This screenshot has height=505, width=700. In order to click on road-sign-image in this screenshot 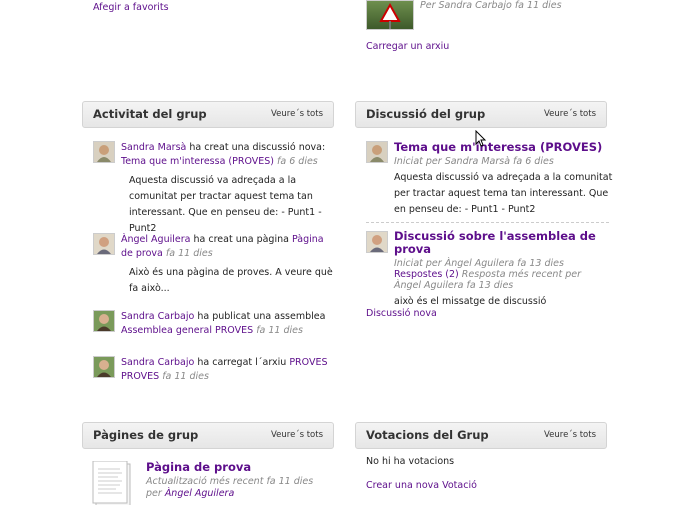, I will do `click(390, 15)`.